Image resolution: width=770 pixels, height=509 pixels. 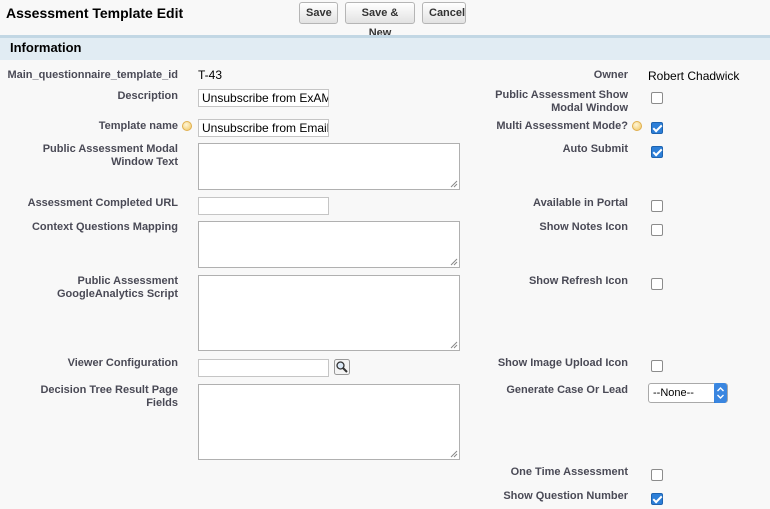 What do you see at coordinates (567, 390) in the screenshot?
I see `generate-case-label: Generate Case Or Lead` at bounding box center [567, 390].